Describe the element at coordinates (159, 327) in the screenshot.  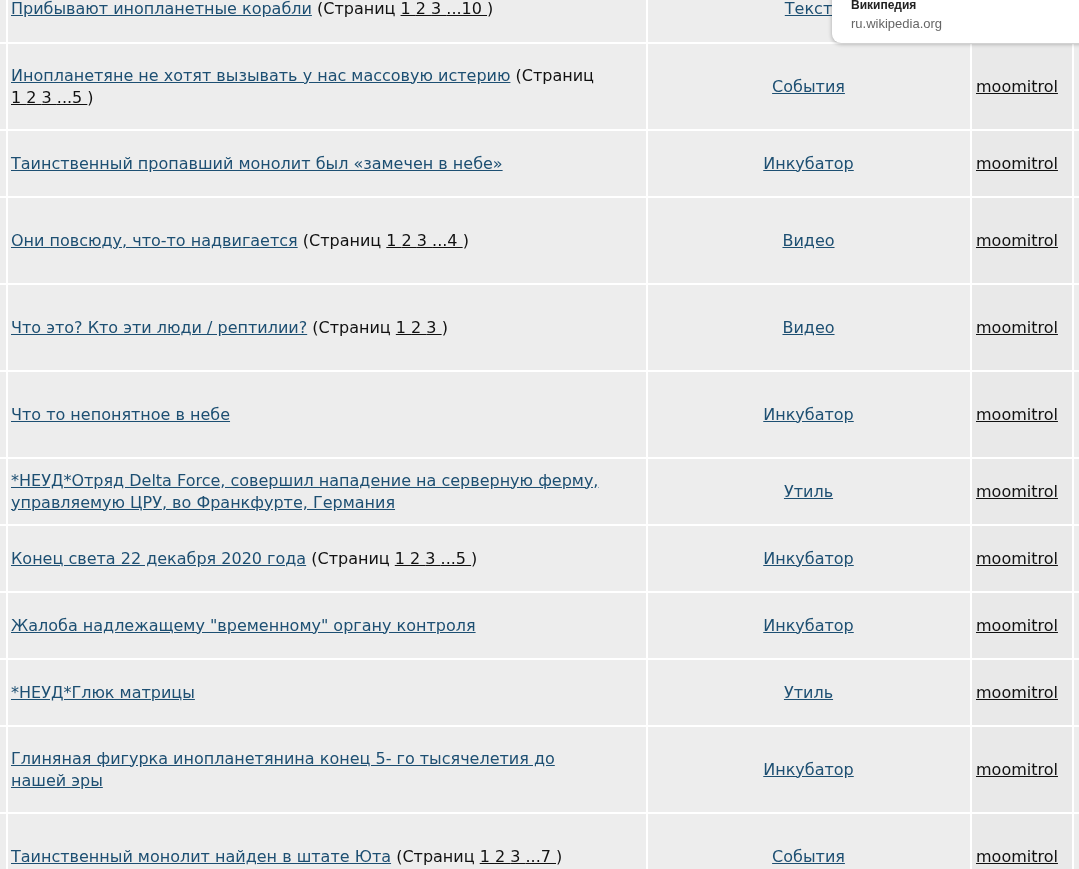
I see `topic-link: Что это? Кто эти люди / рептилии?` at that location.